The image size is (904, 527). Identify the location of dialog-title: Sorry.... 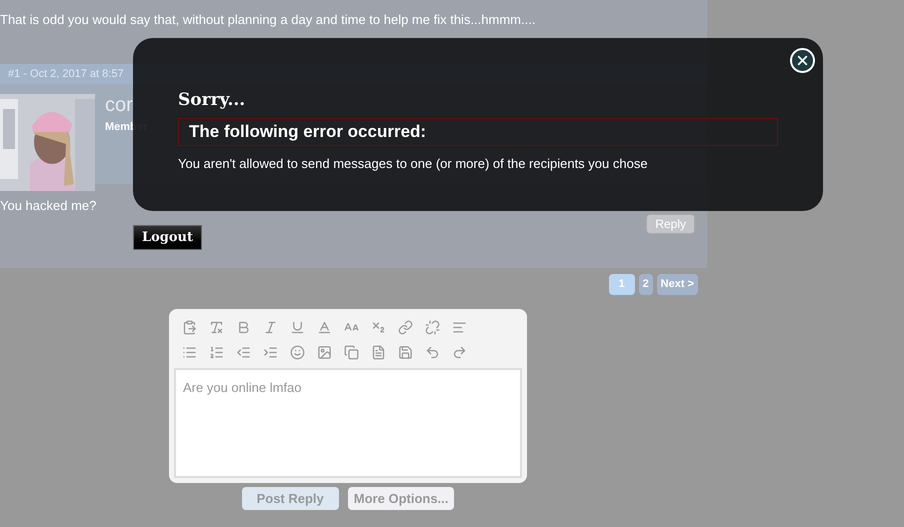
(212, 100).